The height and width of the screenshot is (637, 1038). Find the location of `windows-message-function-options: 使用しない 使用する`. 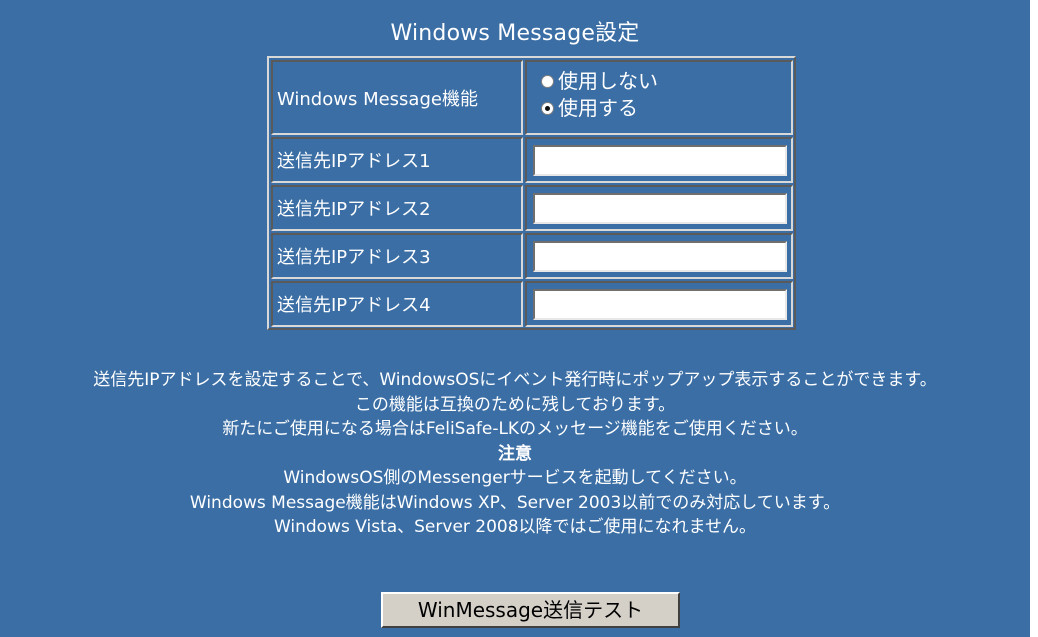

windows-message-function-options: 使用しない 使用する is located at coordinates (659, 97).